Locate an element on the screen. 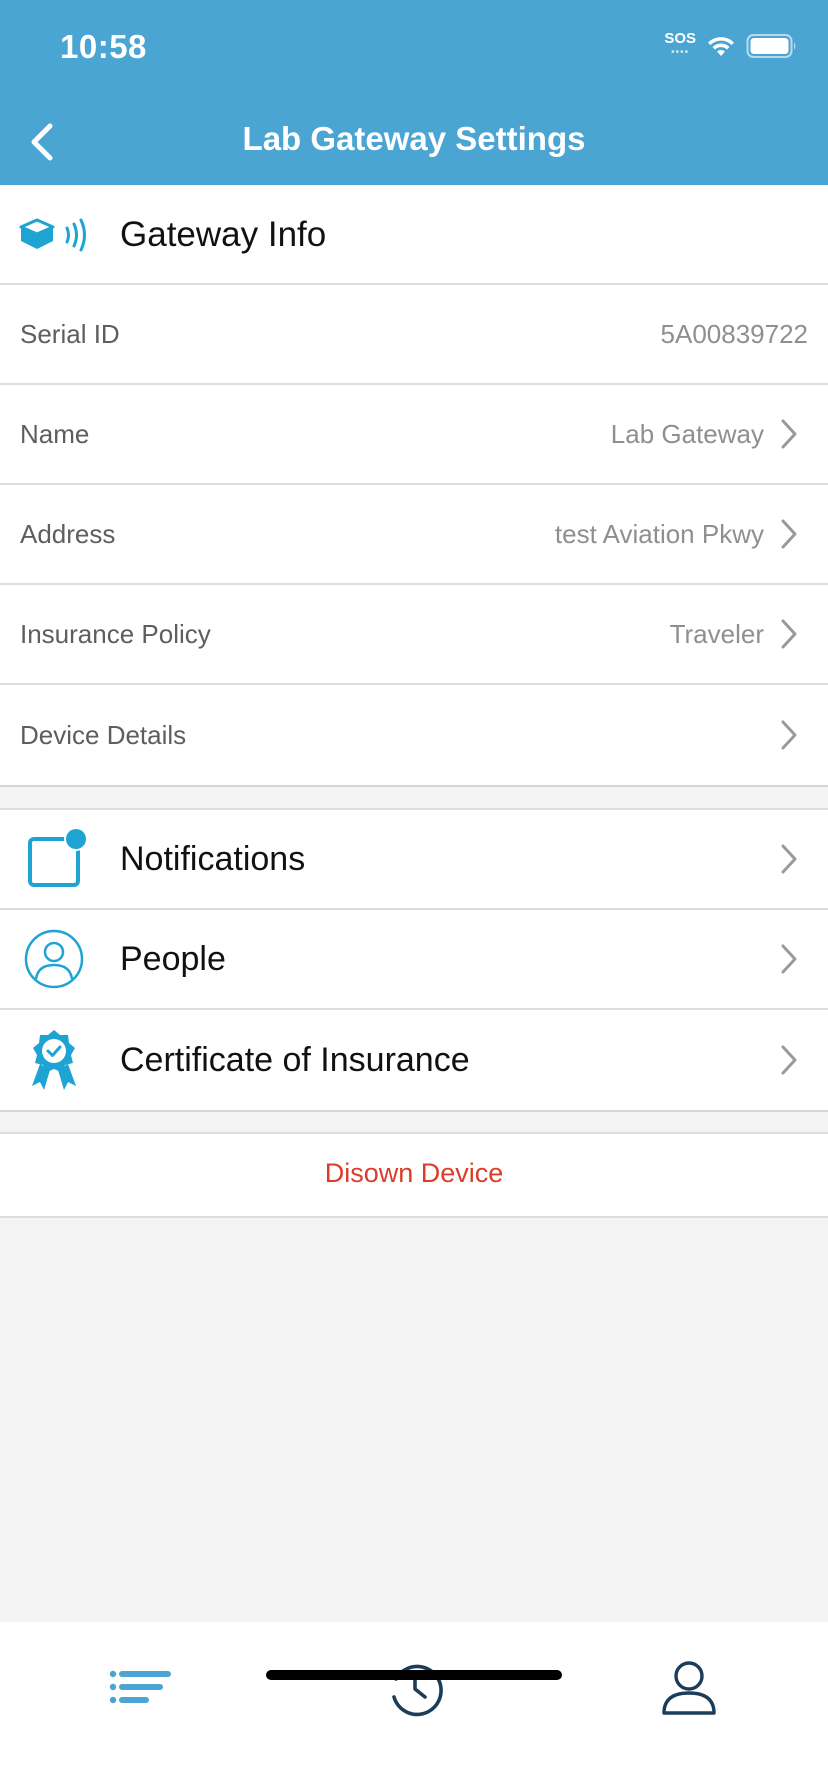  serial-id-value: 5A00839722 is located at coordinates (734, 333).